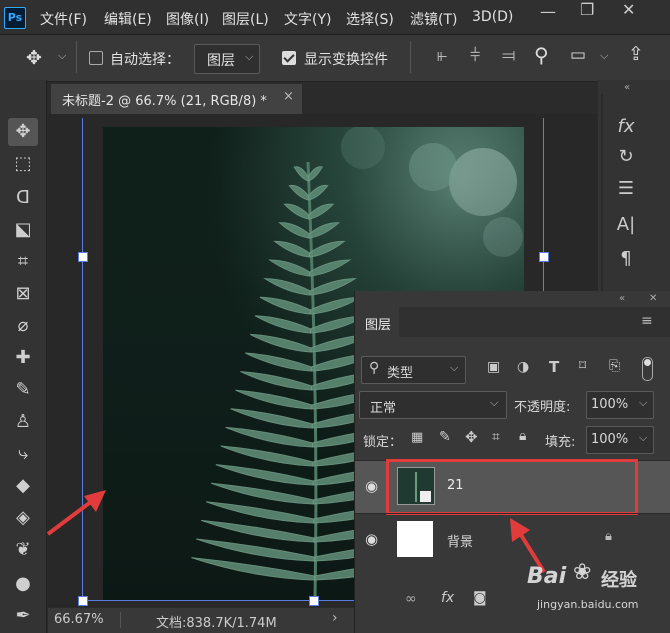  What do you see at coordinates (626, 188) in the screenshot?
I see `adjustments-icon: ☰` at bounding box center [626, 188].